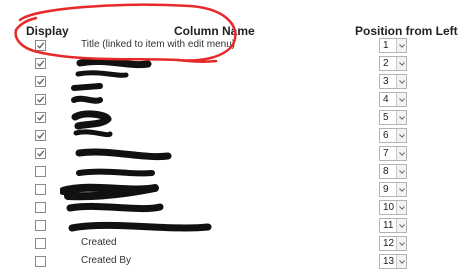  What do you see at coordinates (386, 81) in the screenshot?
I see `position-value: 3` at bounding box center [386, 81].